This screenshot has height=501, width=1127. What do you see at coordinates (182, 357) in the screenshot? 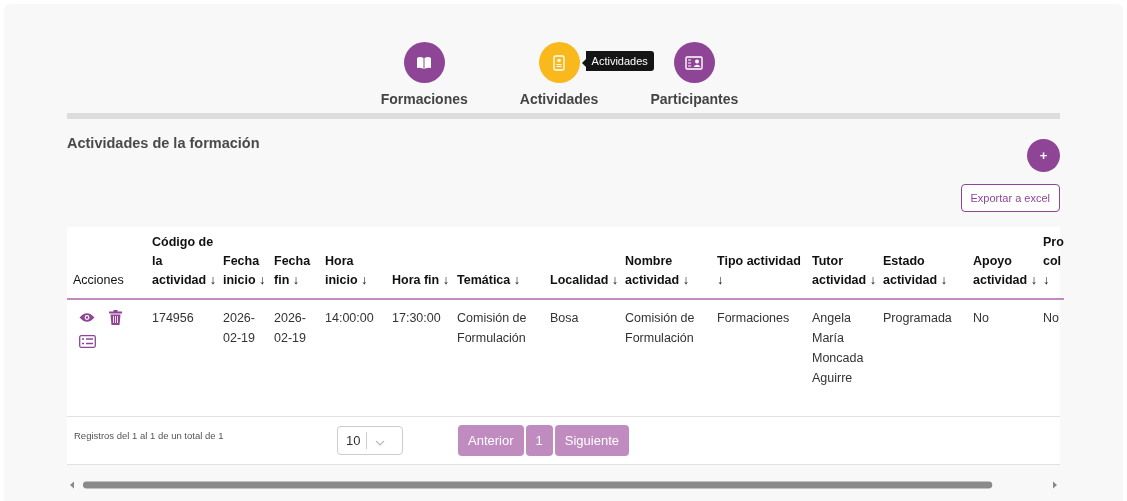
I see `table-cell: 174956` at bounding box center [182, 357].